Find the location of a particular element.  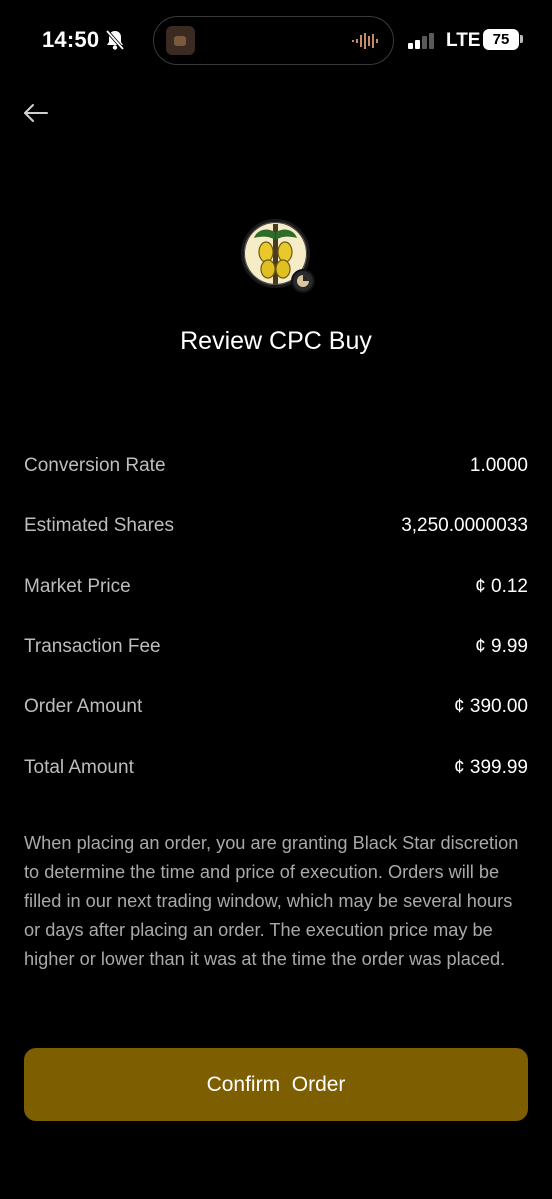

asset-logo is located at coordinates (281, 259).